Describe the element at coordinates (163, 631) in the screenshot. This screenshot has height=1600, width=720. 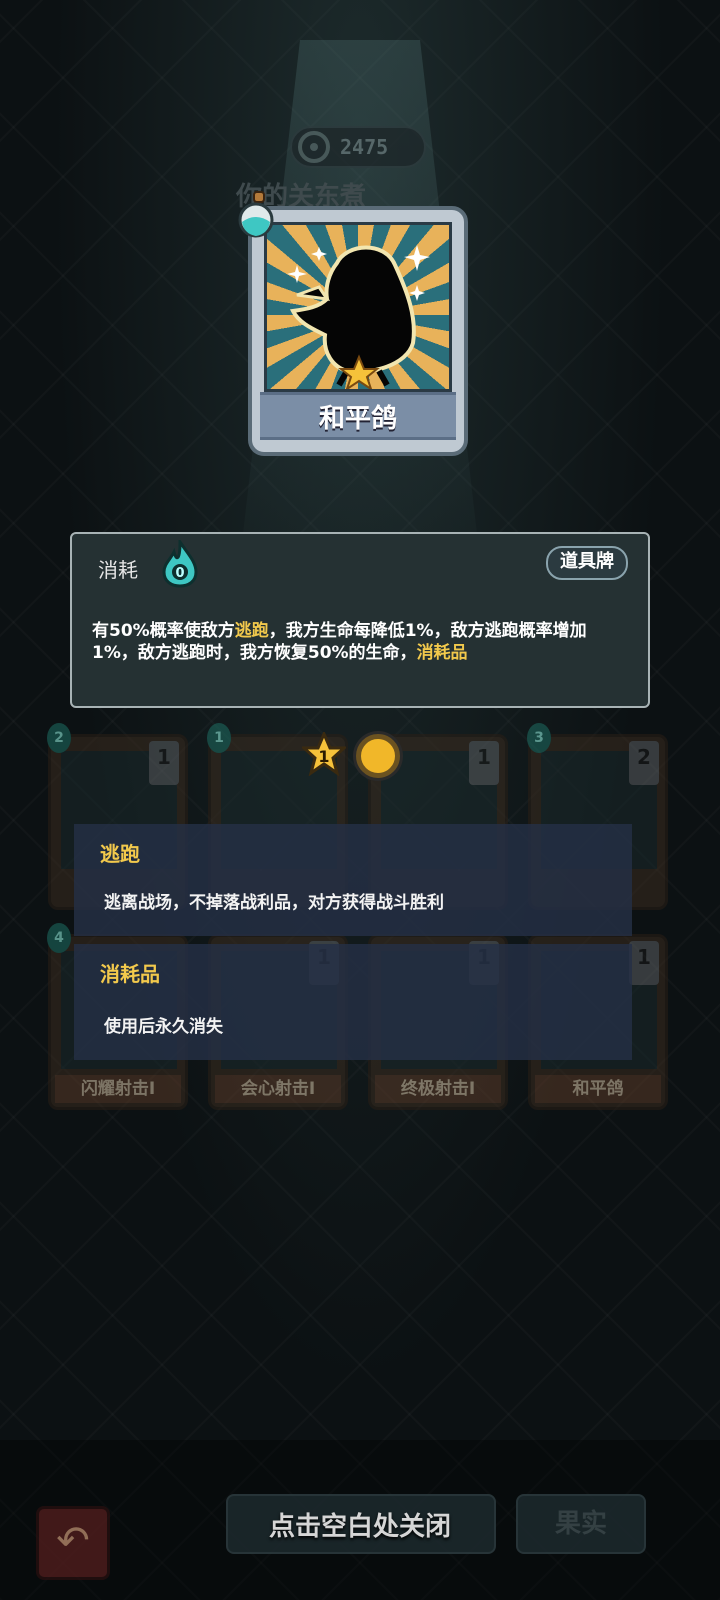
I see `desc-part-1: 有50%概率使敌方` at that location.